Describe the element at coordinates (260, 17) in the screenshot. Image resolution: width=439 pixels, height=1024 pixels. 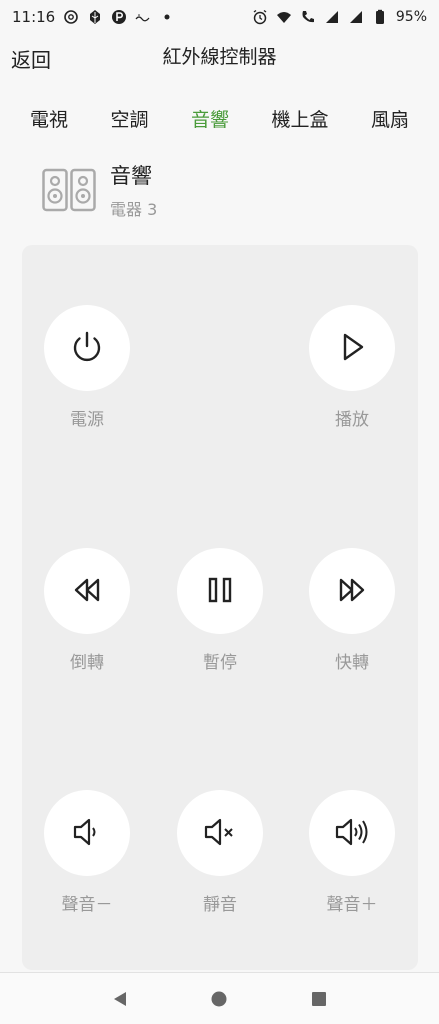
I see `alarm-icon` at that location.